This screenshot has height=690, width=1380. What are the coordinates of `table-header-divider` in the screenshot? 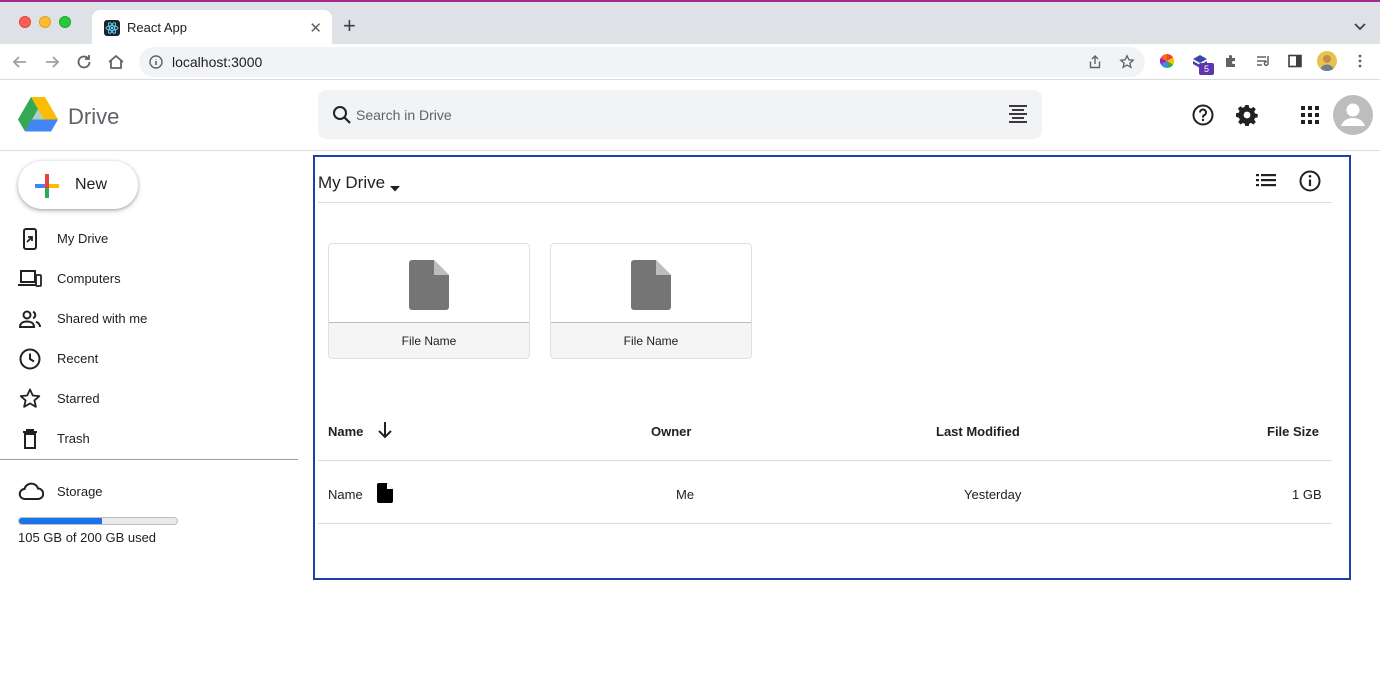 It's located at (825, 460).